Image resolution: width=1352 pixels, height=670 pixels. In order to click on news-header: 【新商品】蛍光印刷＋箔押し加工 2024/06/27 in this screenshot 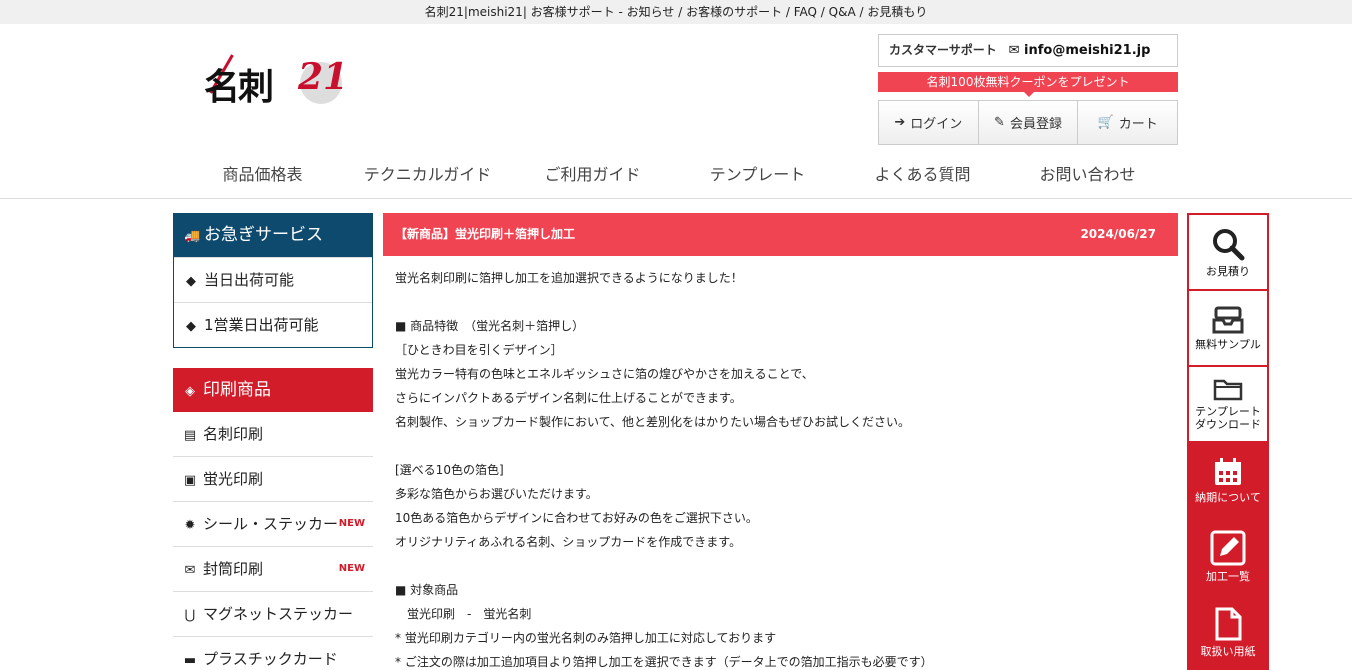, I will do `click(780, 234)`.